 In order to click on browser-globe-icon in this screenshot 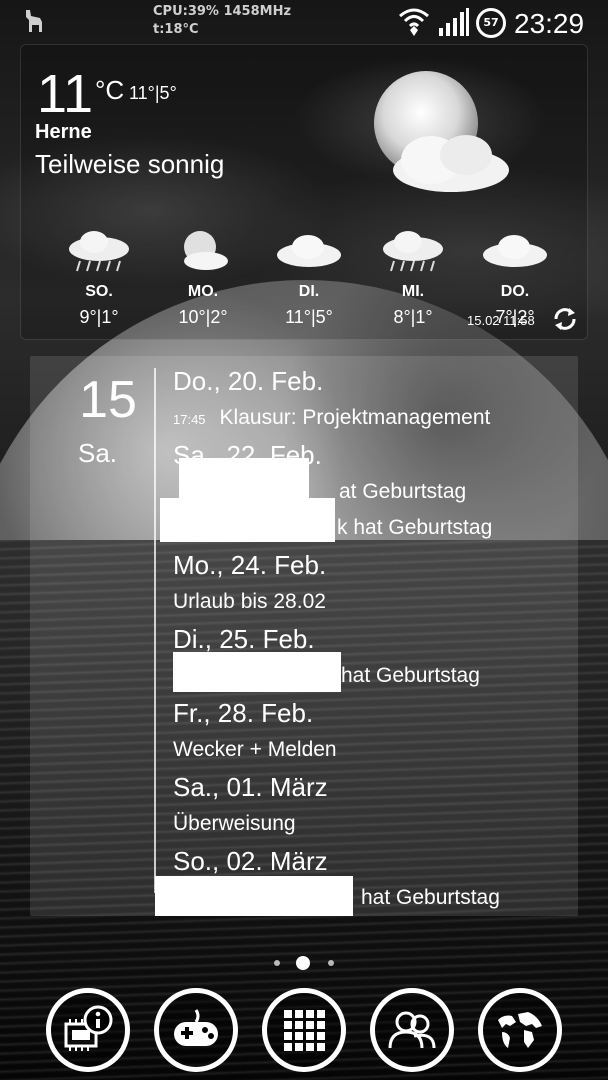, I will do `click(520, 1030)`.